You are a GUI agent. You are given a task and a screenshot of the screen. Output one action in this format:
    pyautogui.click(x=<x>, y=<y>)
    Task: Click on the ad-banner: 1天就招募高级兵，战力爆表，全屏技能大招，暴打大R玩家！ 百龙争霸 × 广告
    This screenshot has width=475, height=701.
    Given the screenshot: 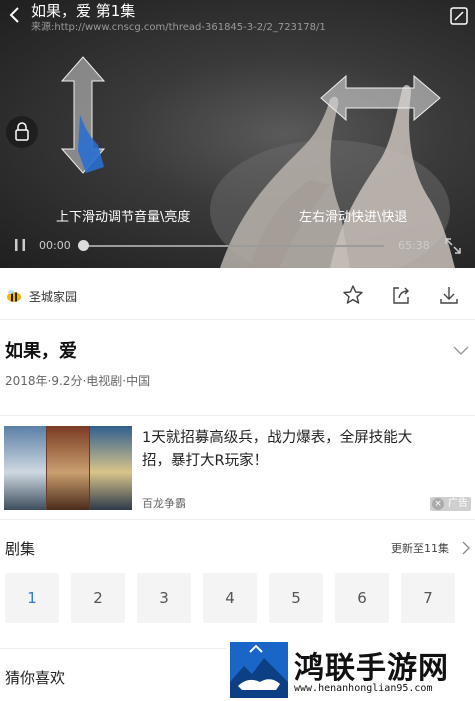 What is the action you would take?
    pyautogui.click(x=237, y=467)
    